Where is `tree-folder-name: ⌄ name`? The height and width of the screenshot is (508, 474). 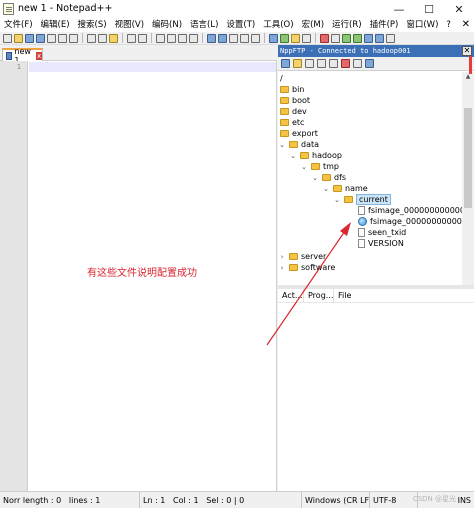
tree-folder-name: ⌄ name is located at coordinates (345, 188).